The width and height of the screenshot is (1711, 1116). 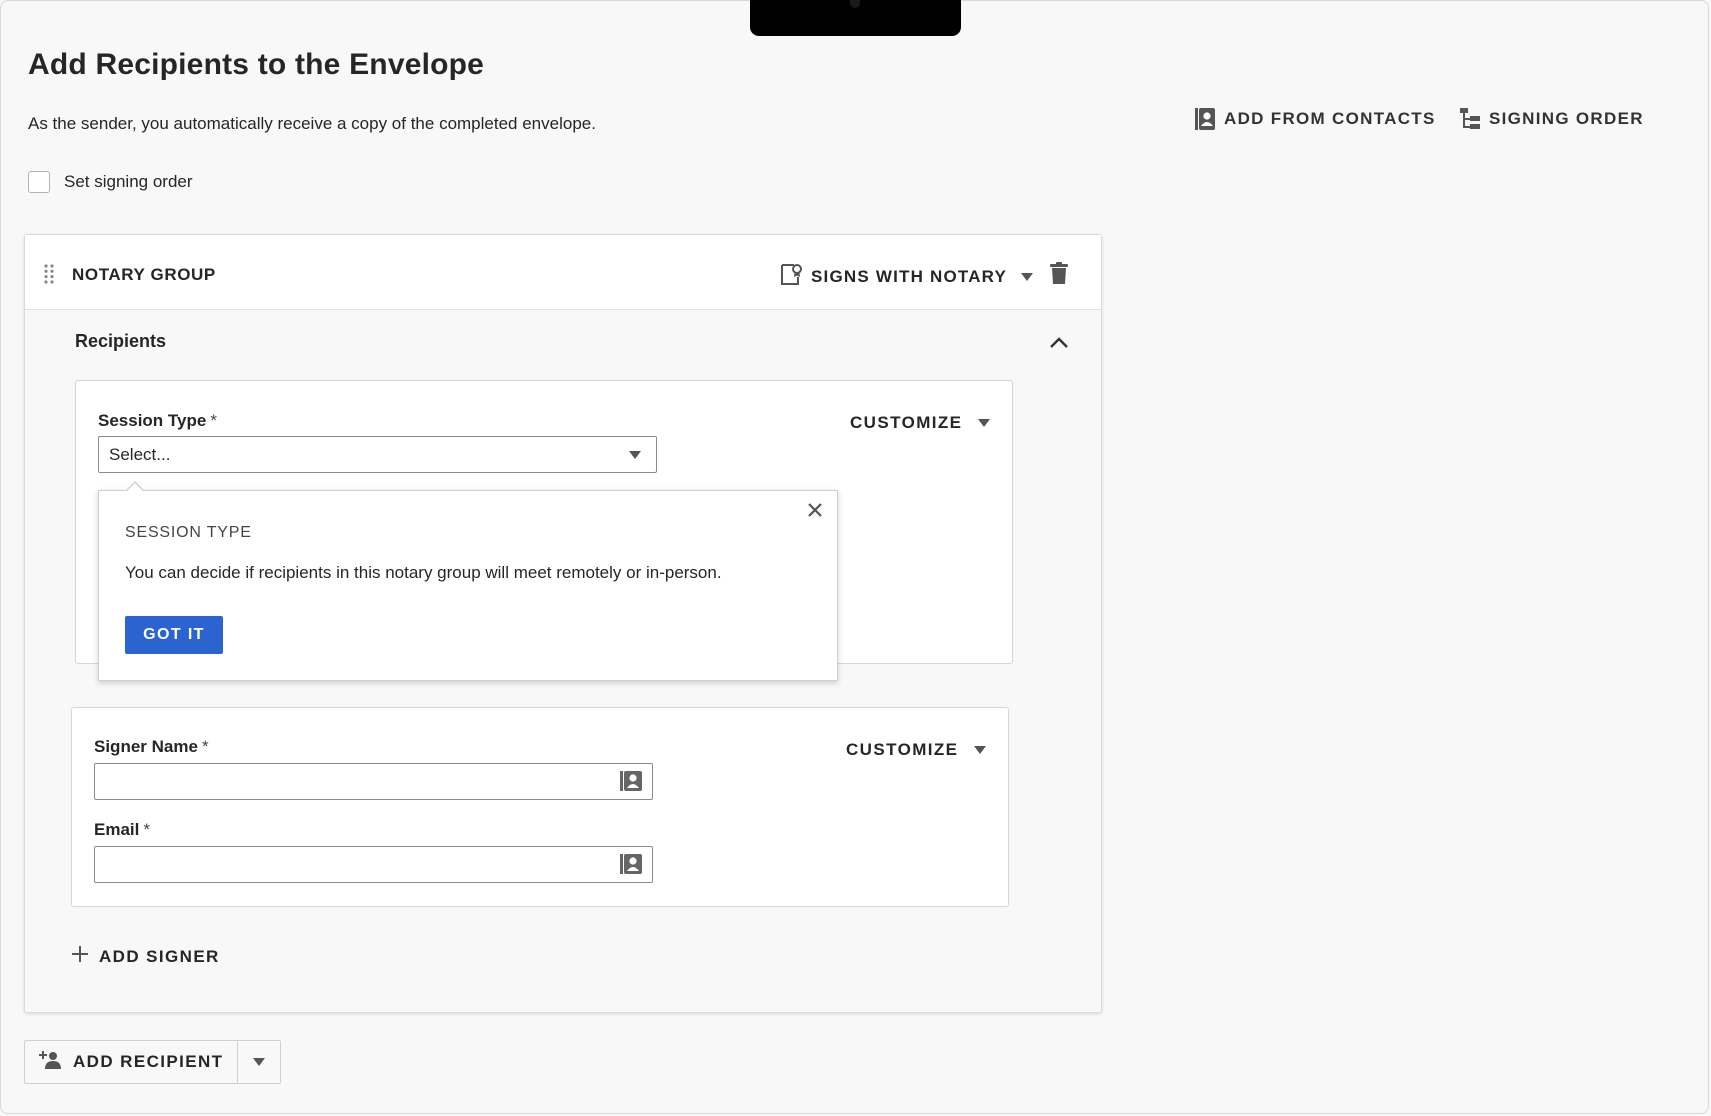 I want to click on trash-icon, so click(x=1059, y=275).